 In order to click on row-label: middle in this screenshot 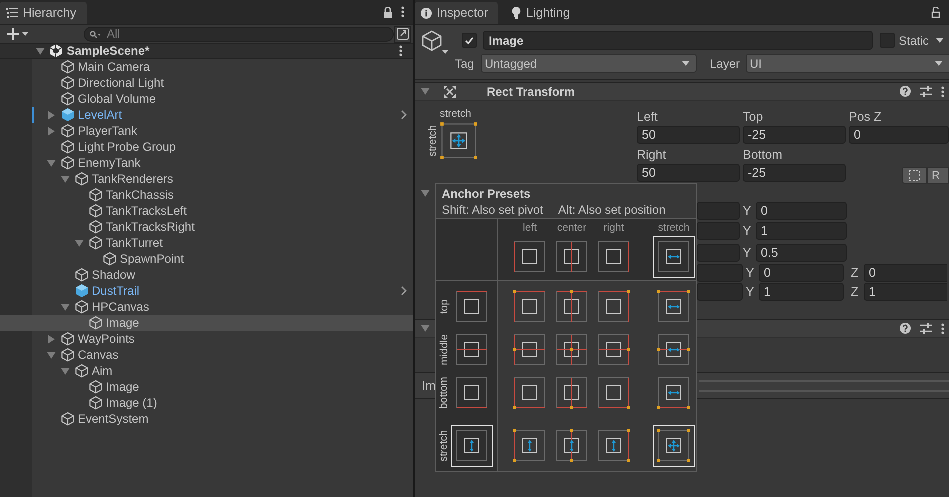, I will do `click(444, 349)`.